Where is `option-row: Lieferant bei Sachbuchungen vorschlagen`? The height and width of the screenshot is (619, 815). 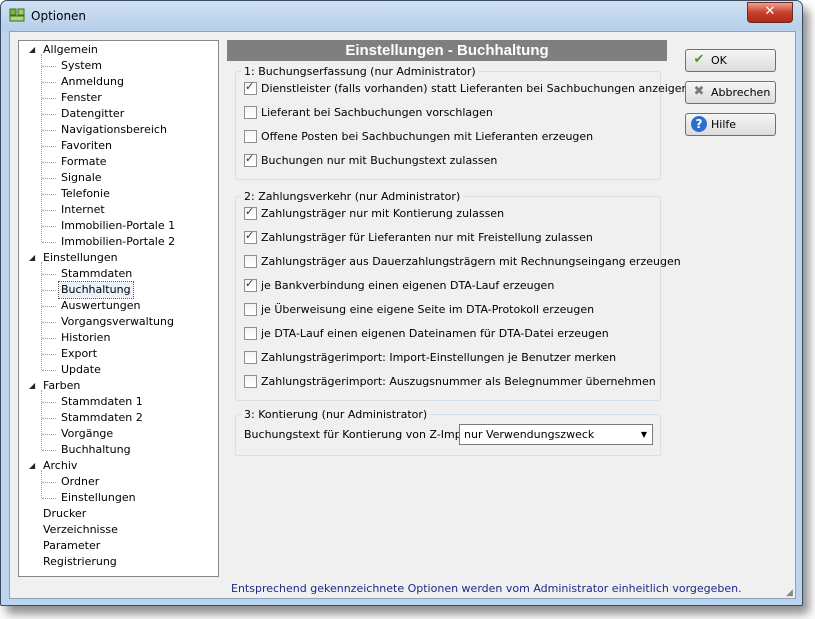
option-row: Lieferant bei Sachbuchungen vorschlagen is located at coordinates (368, 113).